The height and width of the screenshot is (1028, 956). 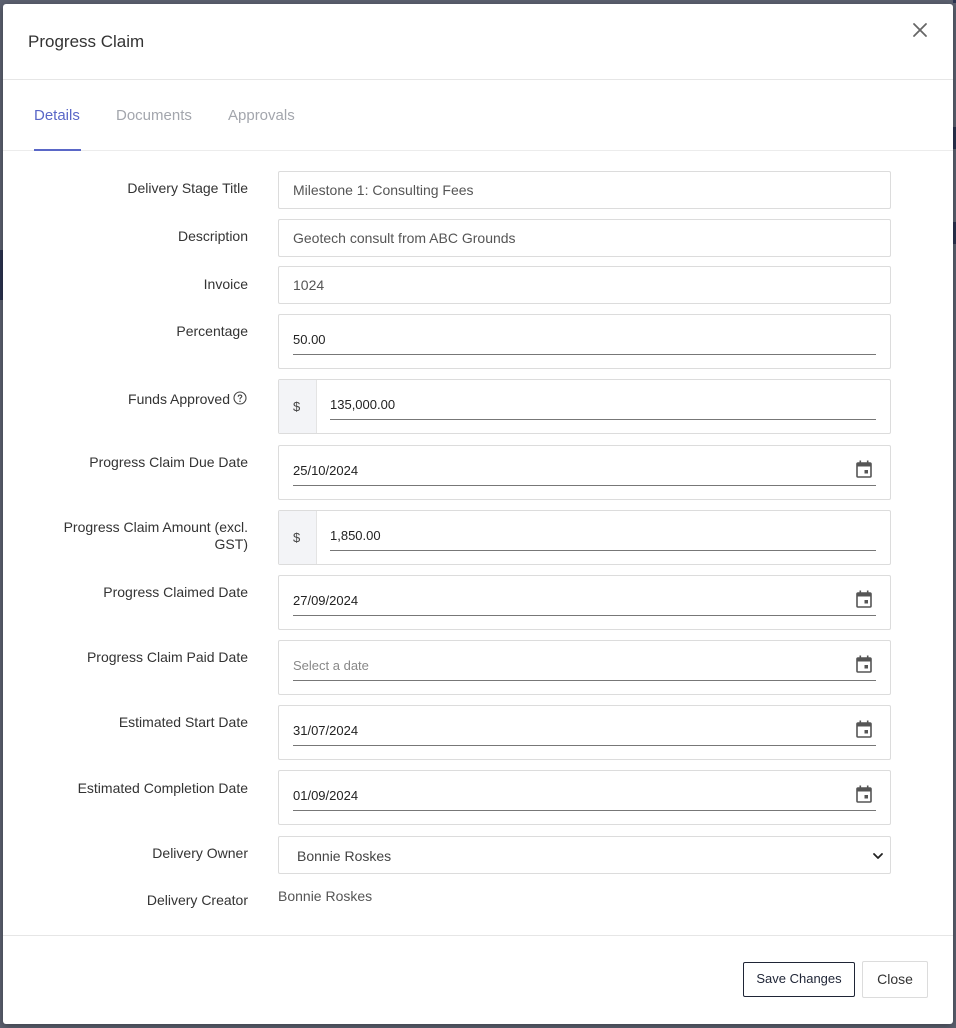 I want to click on close-icon, so click(x=920, y=30).